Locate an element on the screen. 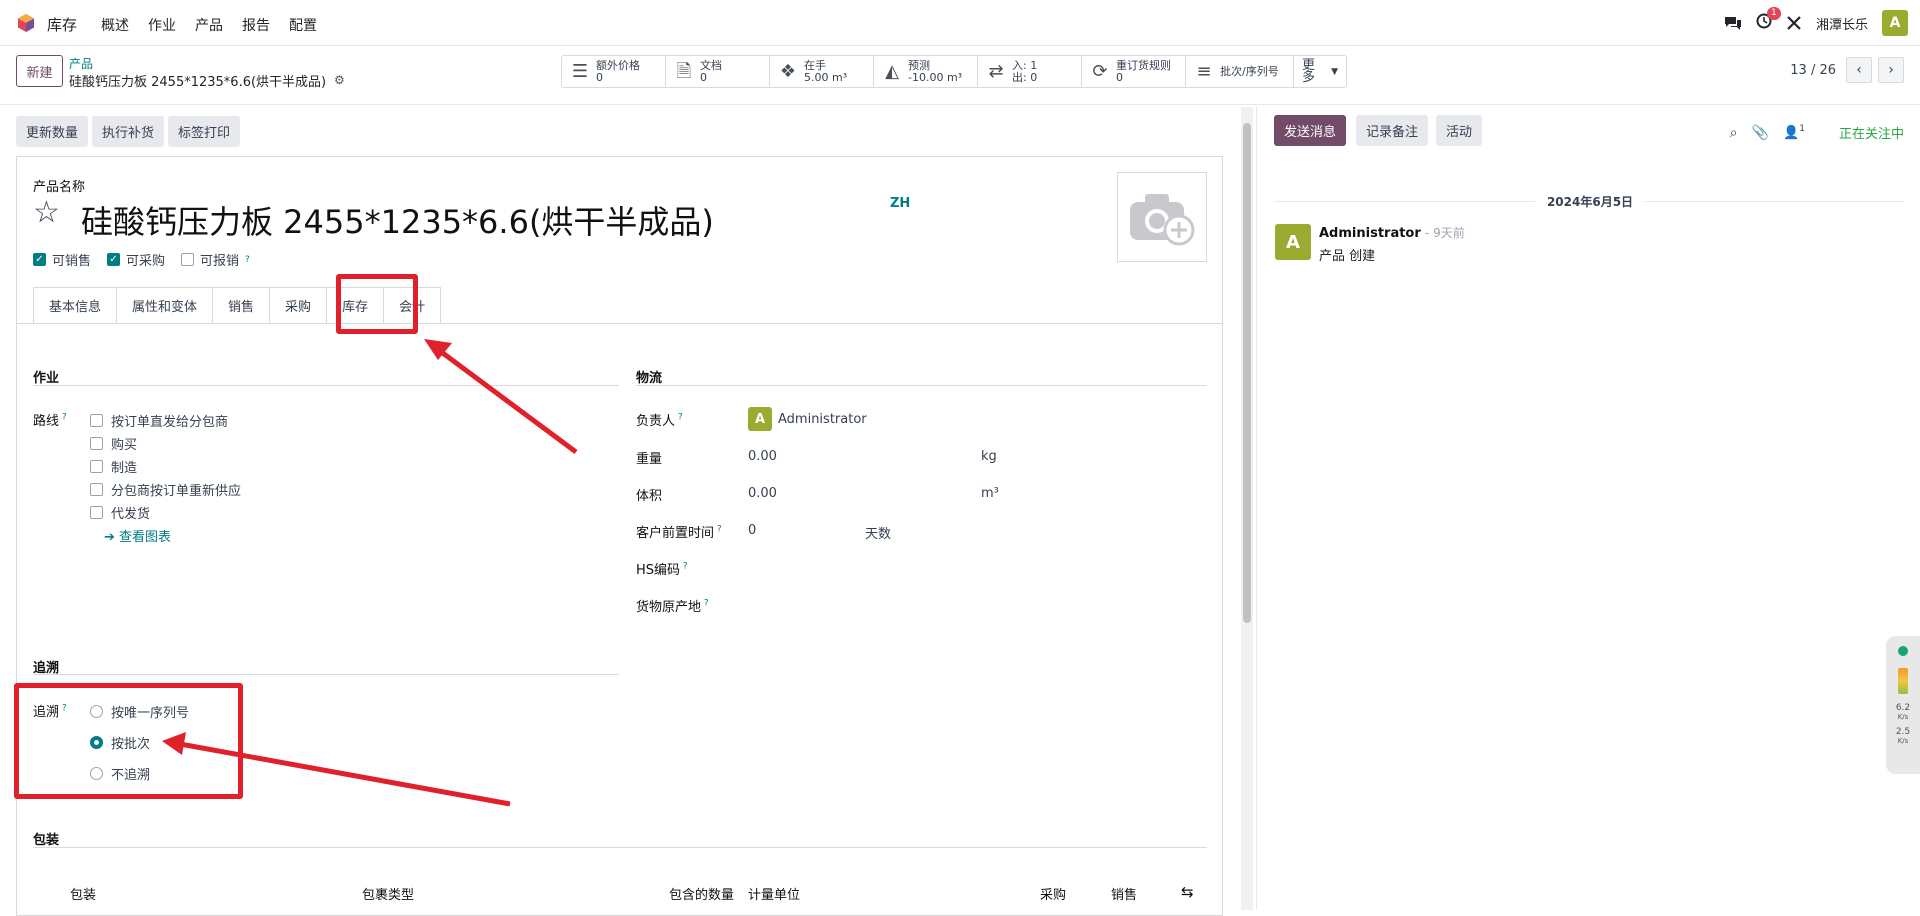 The width and height of the screenshot is (1920, 916). tab-attributes-variants: 属性和变体 is located at coordinates (164, 305).